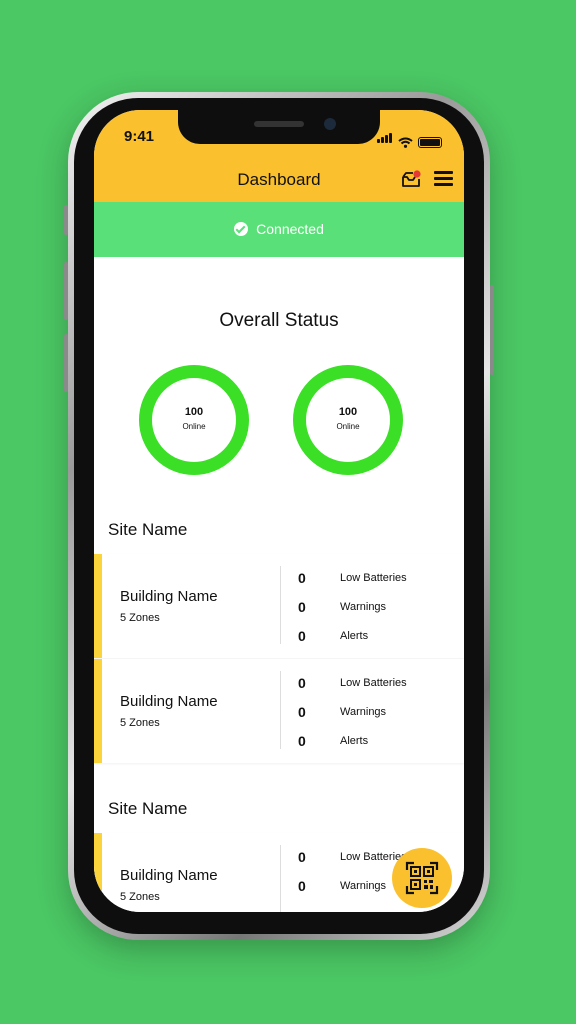  I want to click on qr-scan-button, so click(422, 878).